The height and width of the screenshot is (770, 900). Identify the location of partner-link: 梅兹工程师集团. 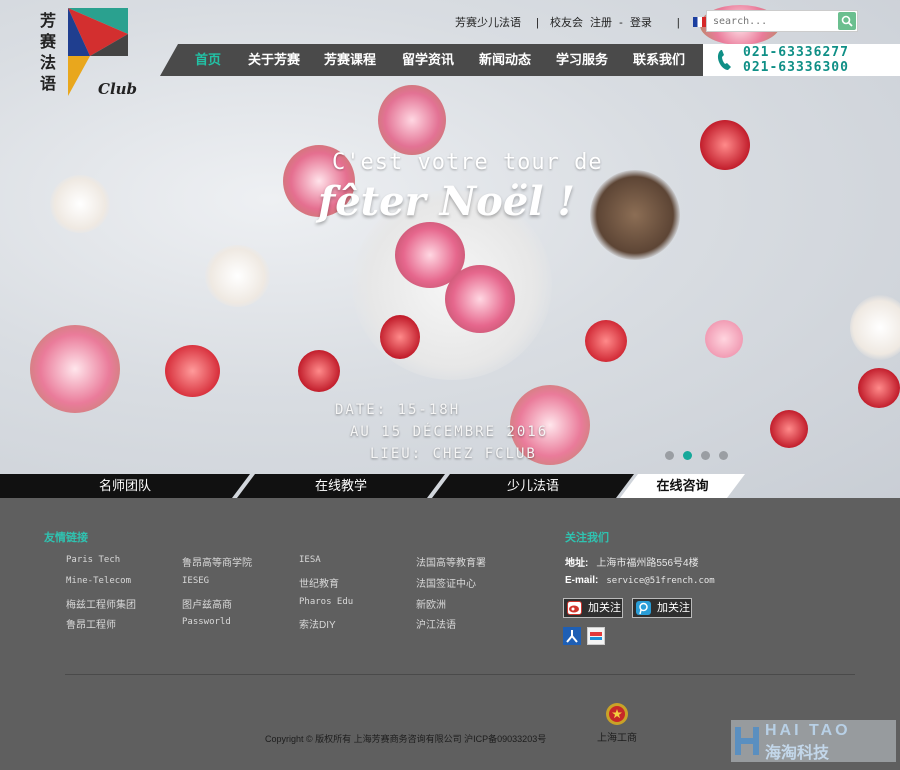
(101, 603).